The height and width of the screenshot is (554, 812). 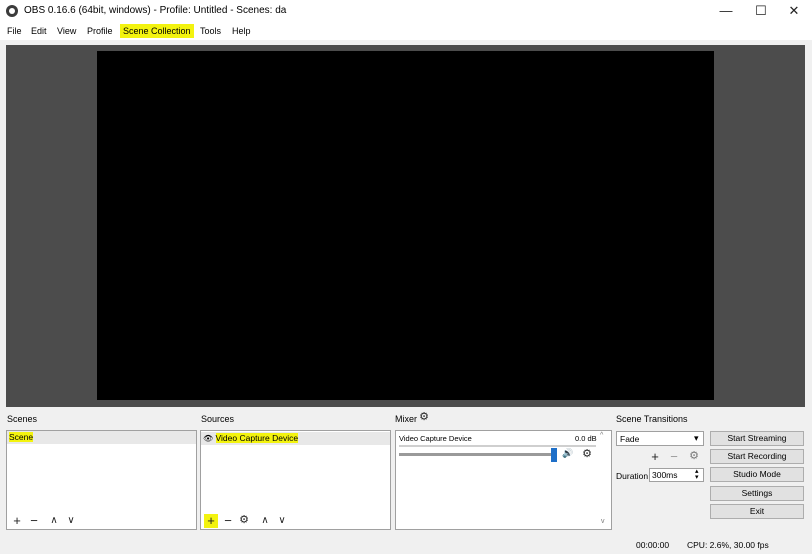 What do you see at coordinates (477, 454) in the screenshot?
I see `volume-slider-track` at bounding box center [477, 454].